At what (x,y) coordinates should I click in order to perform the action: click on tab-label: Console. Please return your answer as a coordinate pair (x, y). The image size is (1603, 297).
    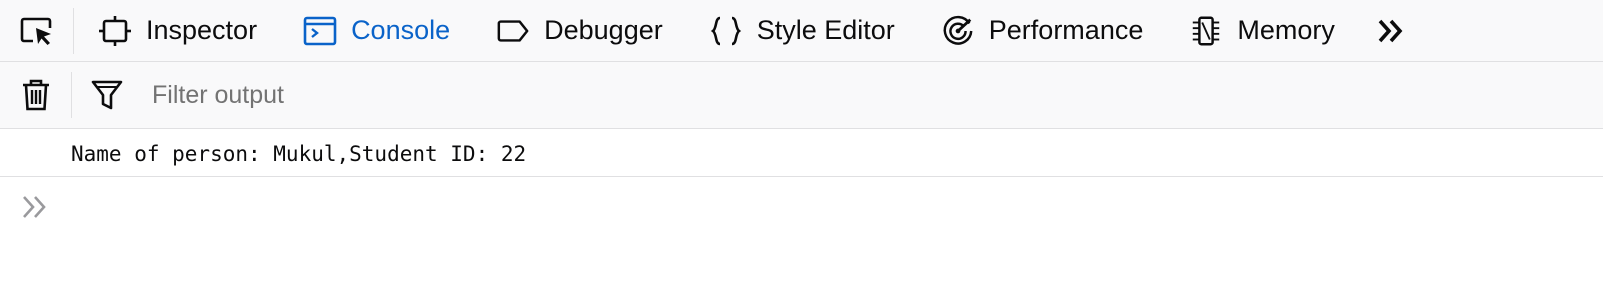
    Looking at the image, I should click on (401, 30).